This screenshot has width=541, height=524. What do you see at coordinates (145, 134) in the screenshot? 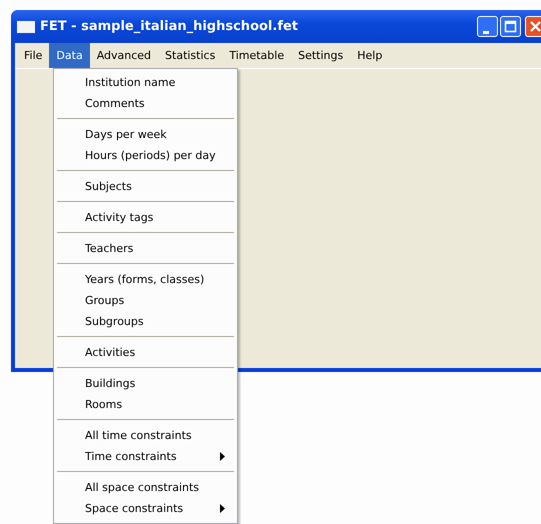
I see `menu-item: Days per week` at bounding box center [145, 134].